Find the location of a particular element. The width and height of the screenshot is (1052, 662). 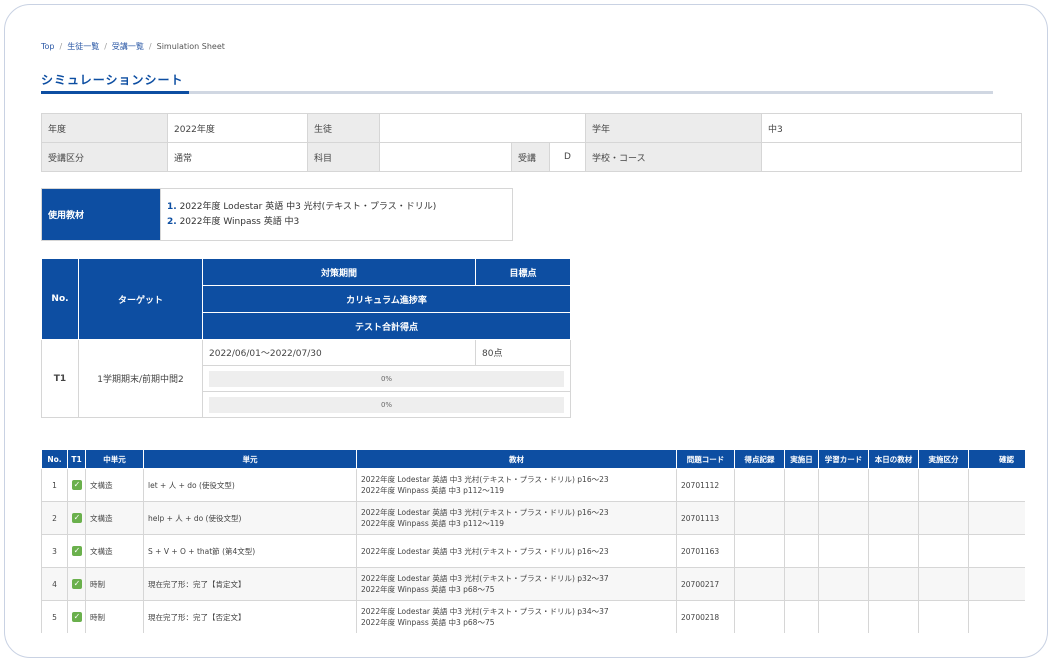

target-header-curriculum: カリキュラム進捗率 is located at coordinates (386, 299).